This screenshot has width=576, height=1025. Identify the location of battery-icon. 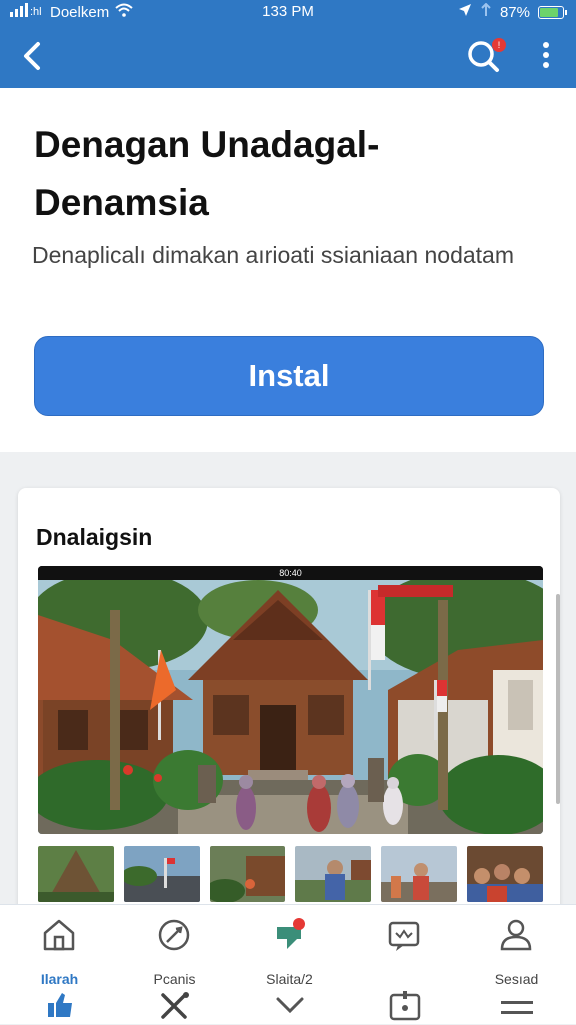
(552, 12).